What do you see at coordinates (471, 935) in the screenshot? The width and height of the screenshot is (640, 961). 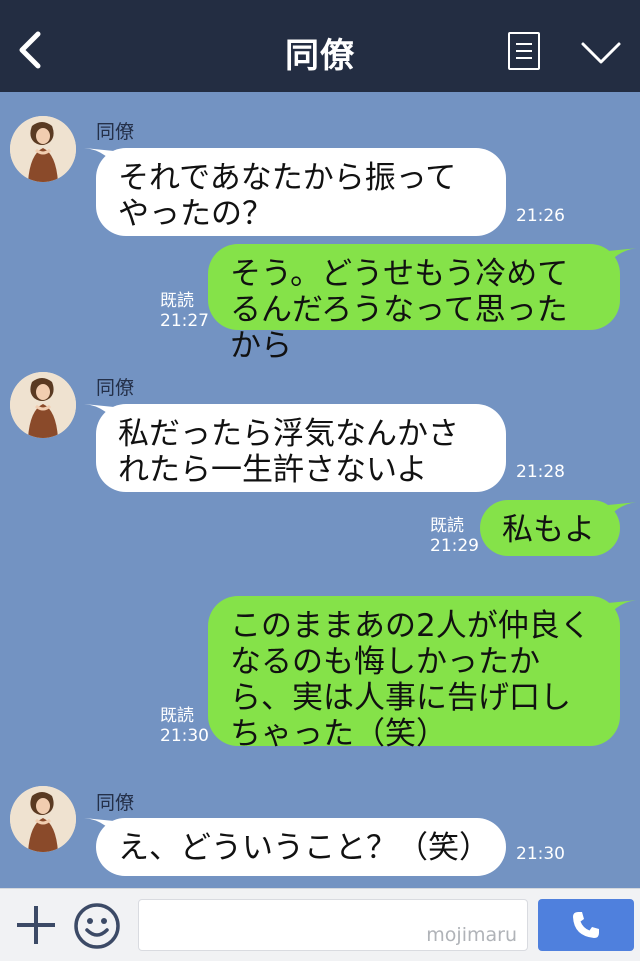 I see `watermark: mojimaru` at bounding box center [471, 935].